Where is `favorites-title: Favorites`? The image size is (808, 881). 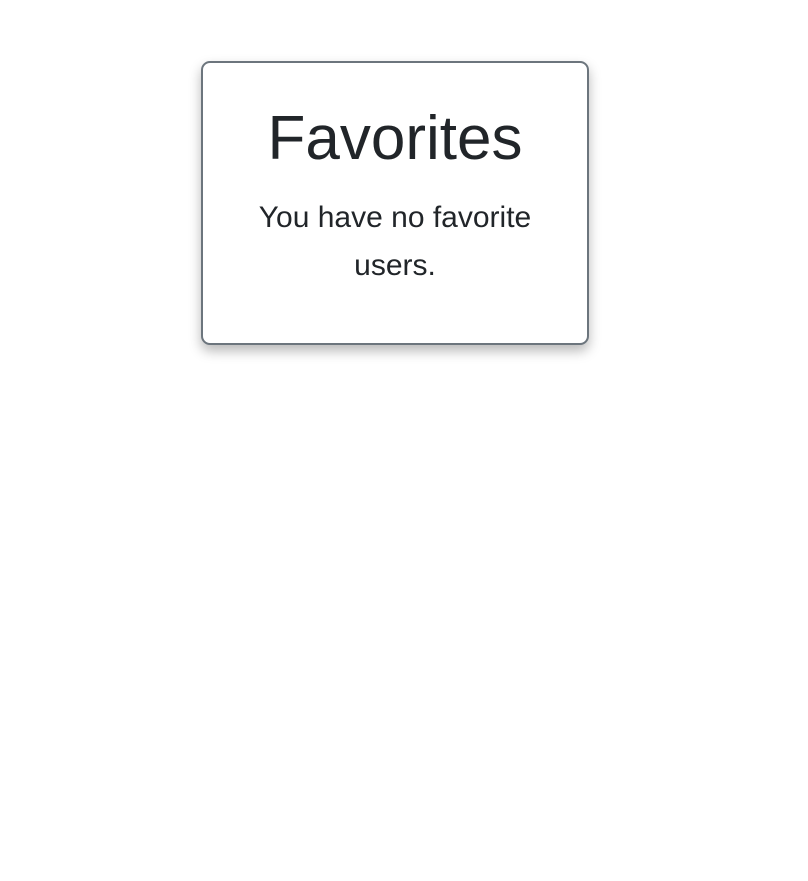 favorites-title: Favorites is located at coordinates (395, 138).